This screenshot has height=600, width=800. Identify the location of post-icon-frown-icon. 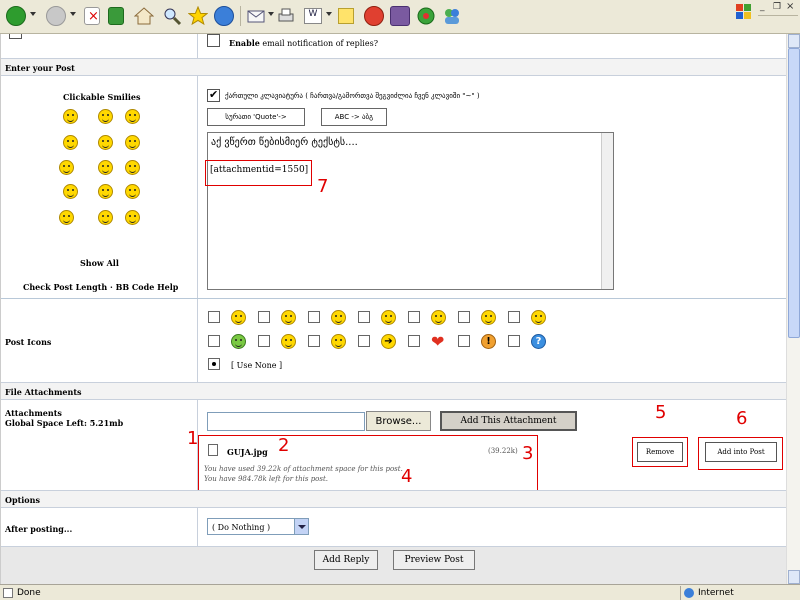
(288, 317).